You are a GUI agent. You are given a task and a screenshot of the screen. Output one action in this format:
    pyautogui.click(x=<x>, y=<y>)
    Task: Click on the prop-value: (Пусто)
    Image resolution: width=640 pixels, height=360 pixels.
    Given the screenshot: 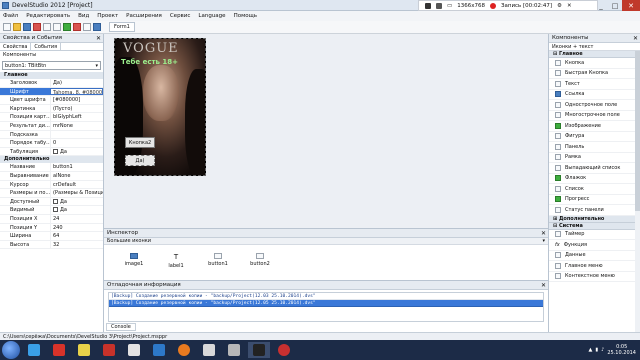 What is the action you would take?
    pyautogui.click(x=76, y=108)
    